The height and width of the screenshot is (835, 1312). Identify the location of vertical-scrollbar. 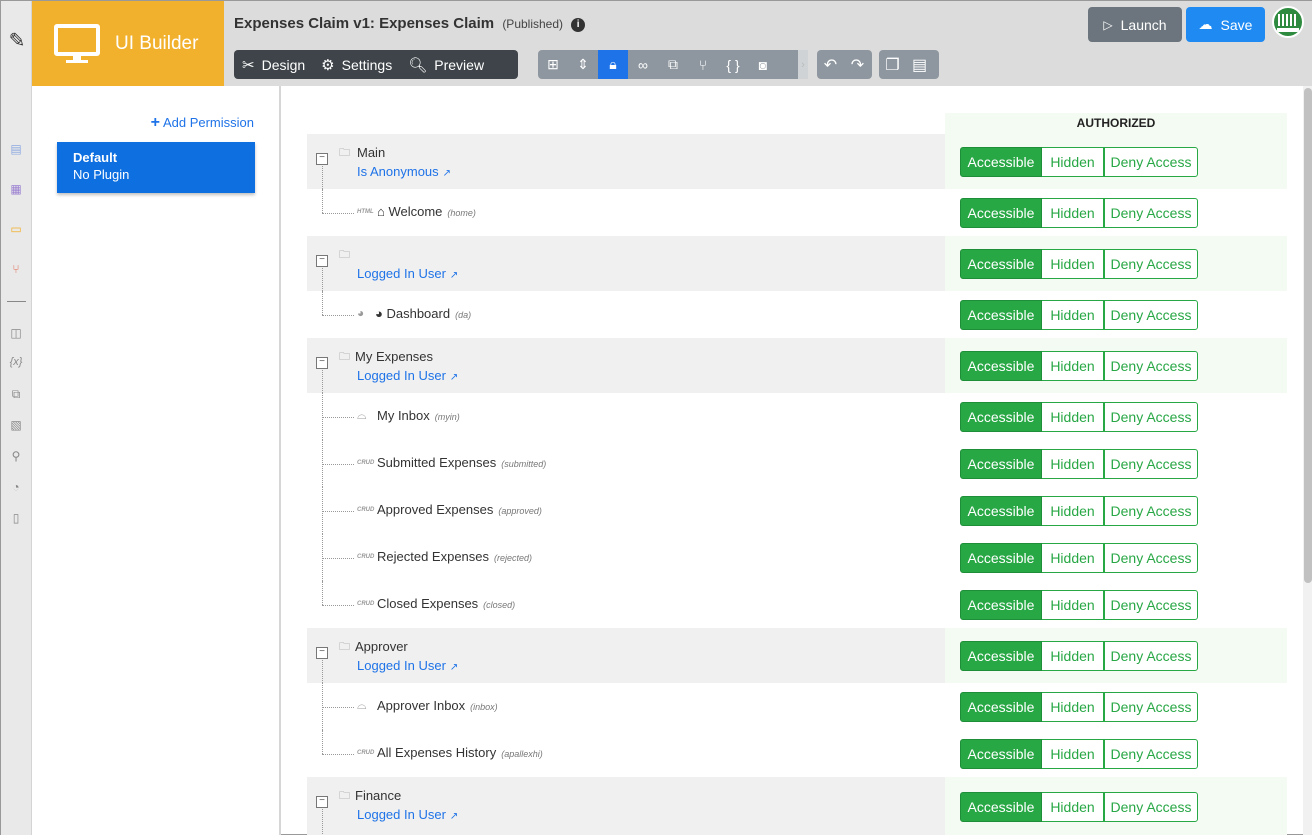
(1307, 460).